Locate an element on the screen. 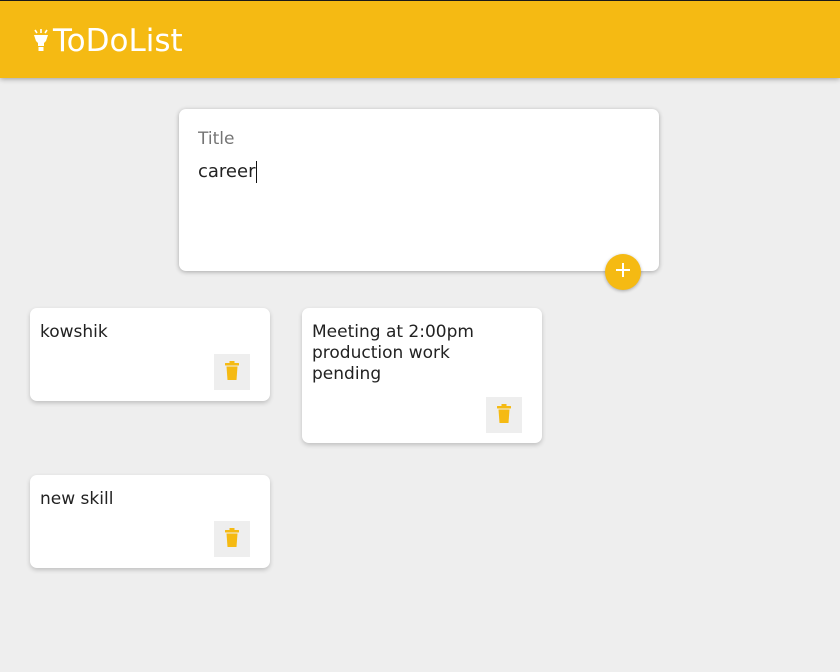 The height and width of the screenshot is (672, 840). note-content-input: career is located at coordinates (418, 206).